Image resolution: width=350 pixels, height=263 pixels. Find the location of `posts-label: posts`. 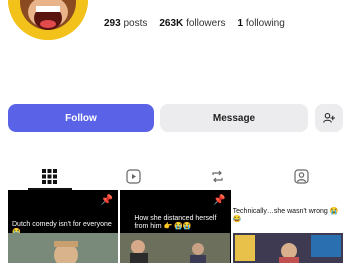

posts-label: posts is located at coordinates (135, 23).